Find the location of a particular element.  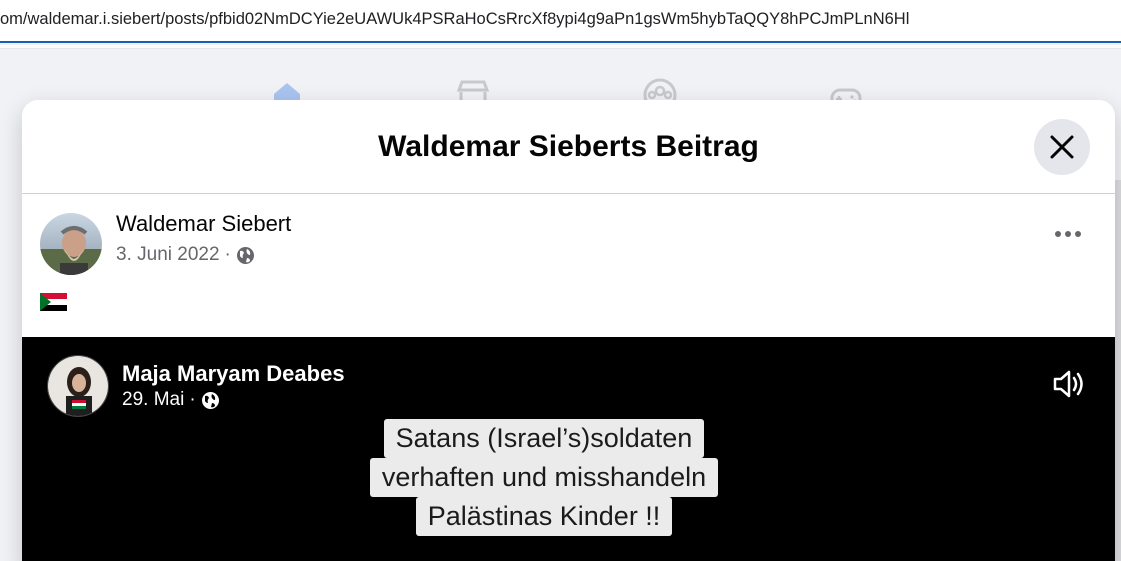

avatar-image is located at coordinates (71, 244).